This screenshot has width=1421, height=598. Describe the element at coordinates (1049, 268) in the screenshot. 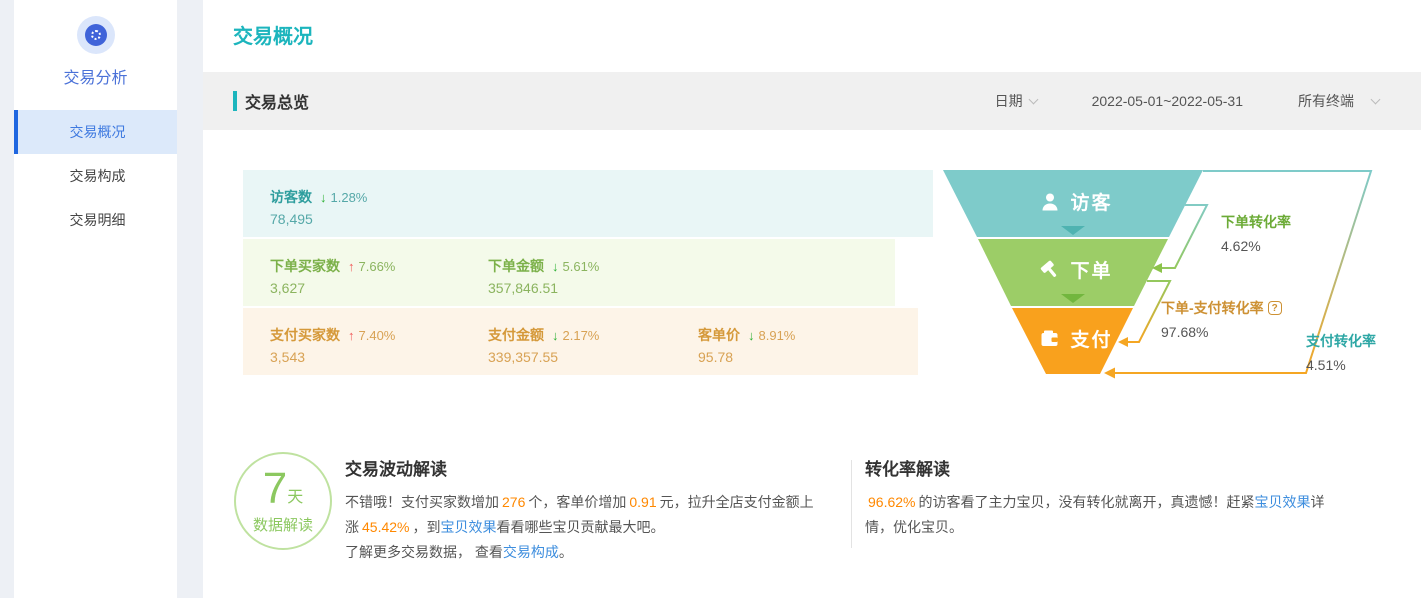

I see `gavel-icon` at that location.